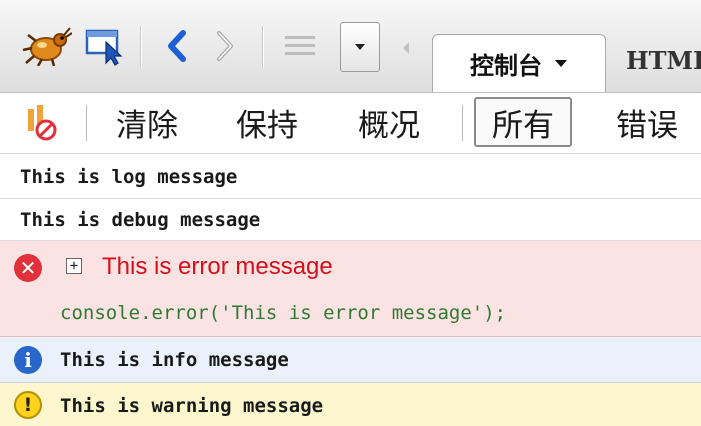 The width and height of the screenshot is (701, 426). I want to click on menu-lines-icon, so click(300, 46).